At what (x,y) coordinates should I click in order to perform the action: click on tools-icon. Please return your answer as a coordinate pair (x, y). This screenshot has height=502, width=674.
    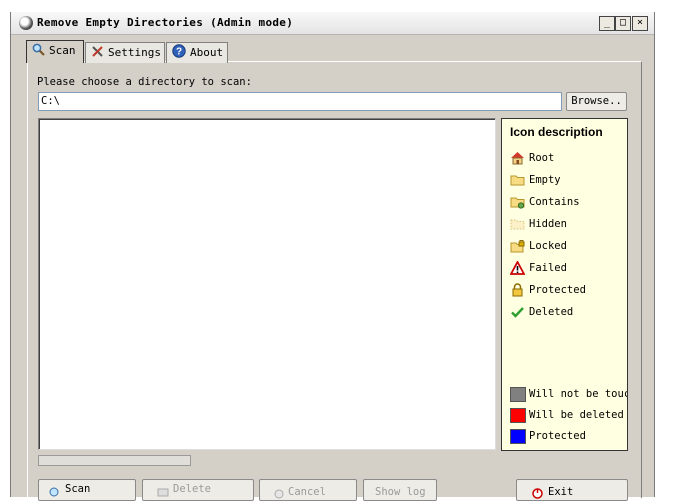
    Looking at the image, I should click on (97, 55).